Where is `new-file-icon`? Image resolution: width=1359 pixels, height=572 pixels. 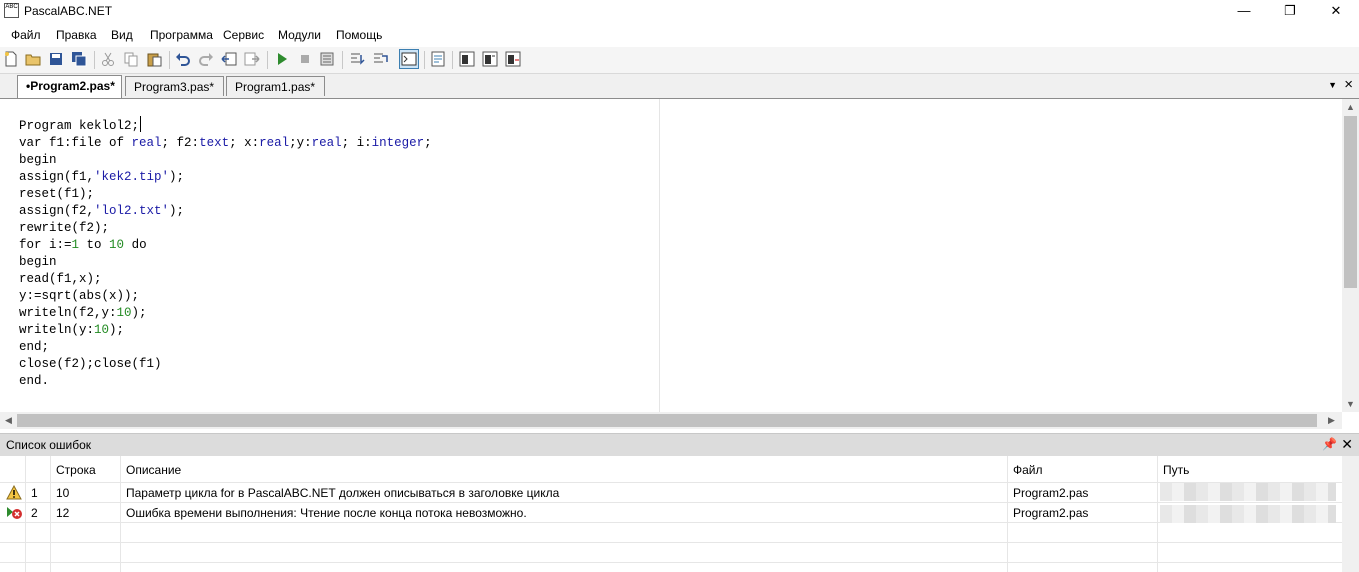 new-file-icon is located at coordinates (11, 59).